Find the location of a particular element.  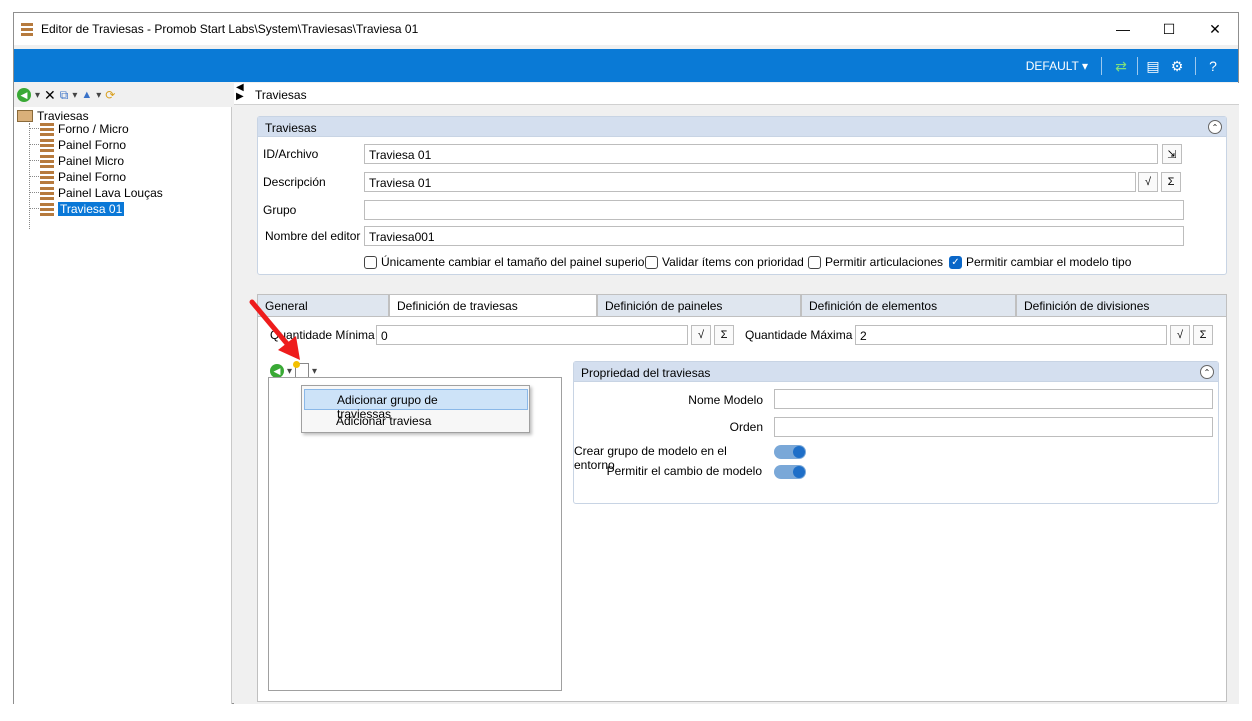

tree-item-label: Forno / Micro is located at coordinates (93, 129).